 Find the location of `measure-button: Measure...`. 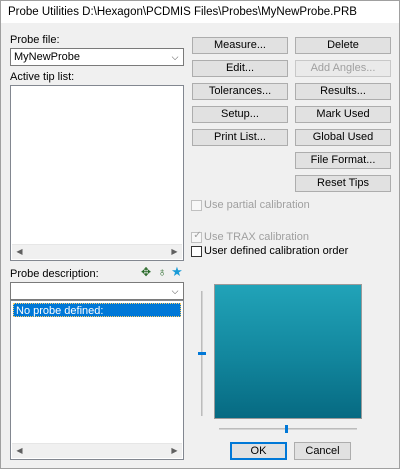

measure-button: Measure... is located at coordinates (240, 45).